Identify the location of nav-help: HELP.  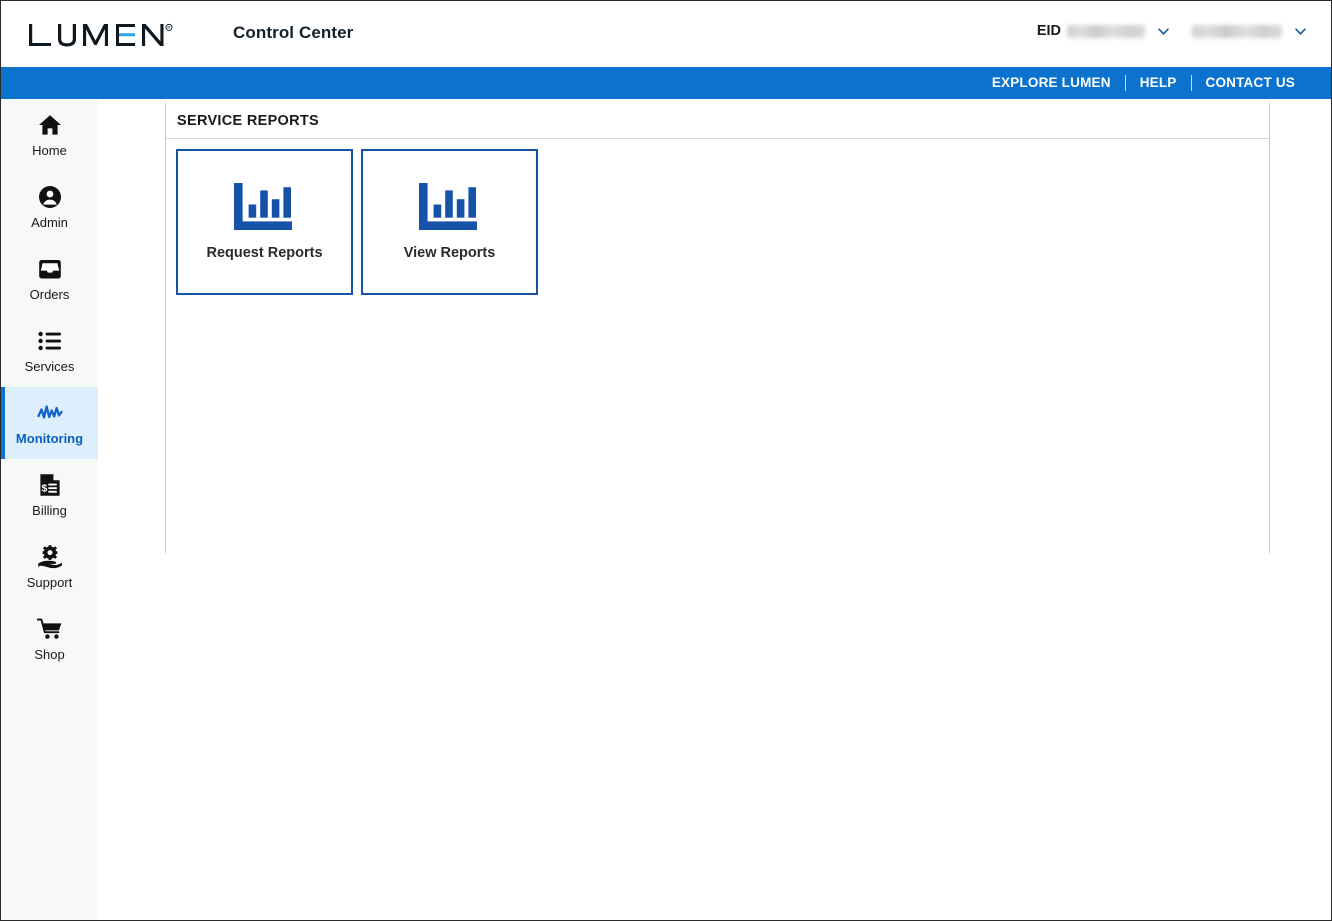
(1158, 83).